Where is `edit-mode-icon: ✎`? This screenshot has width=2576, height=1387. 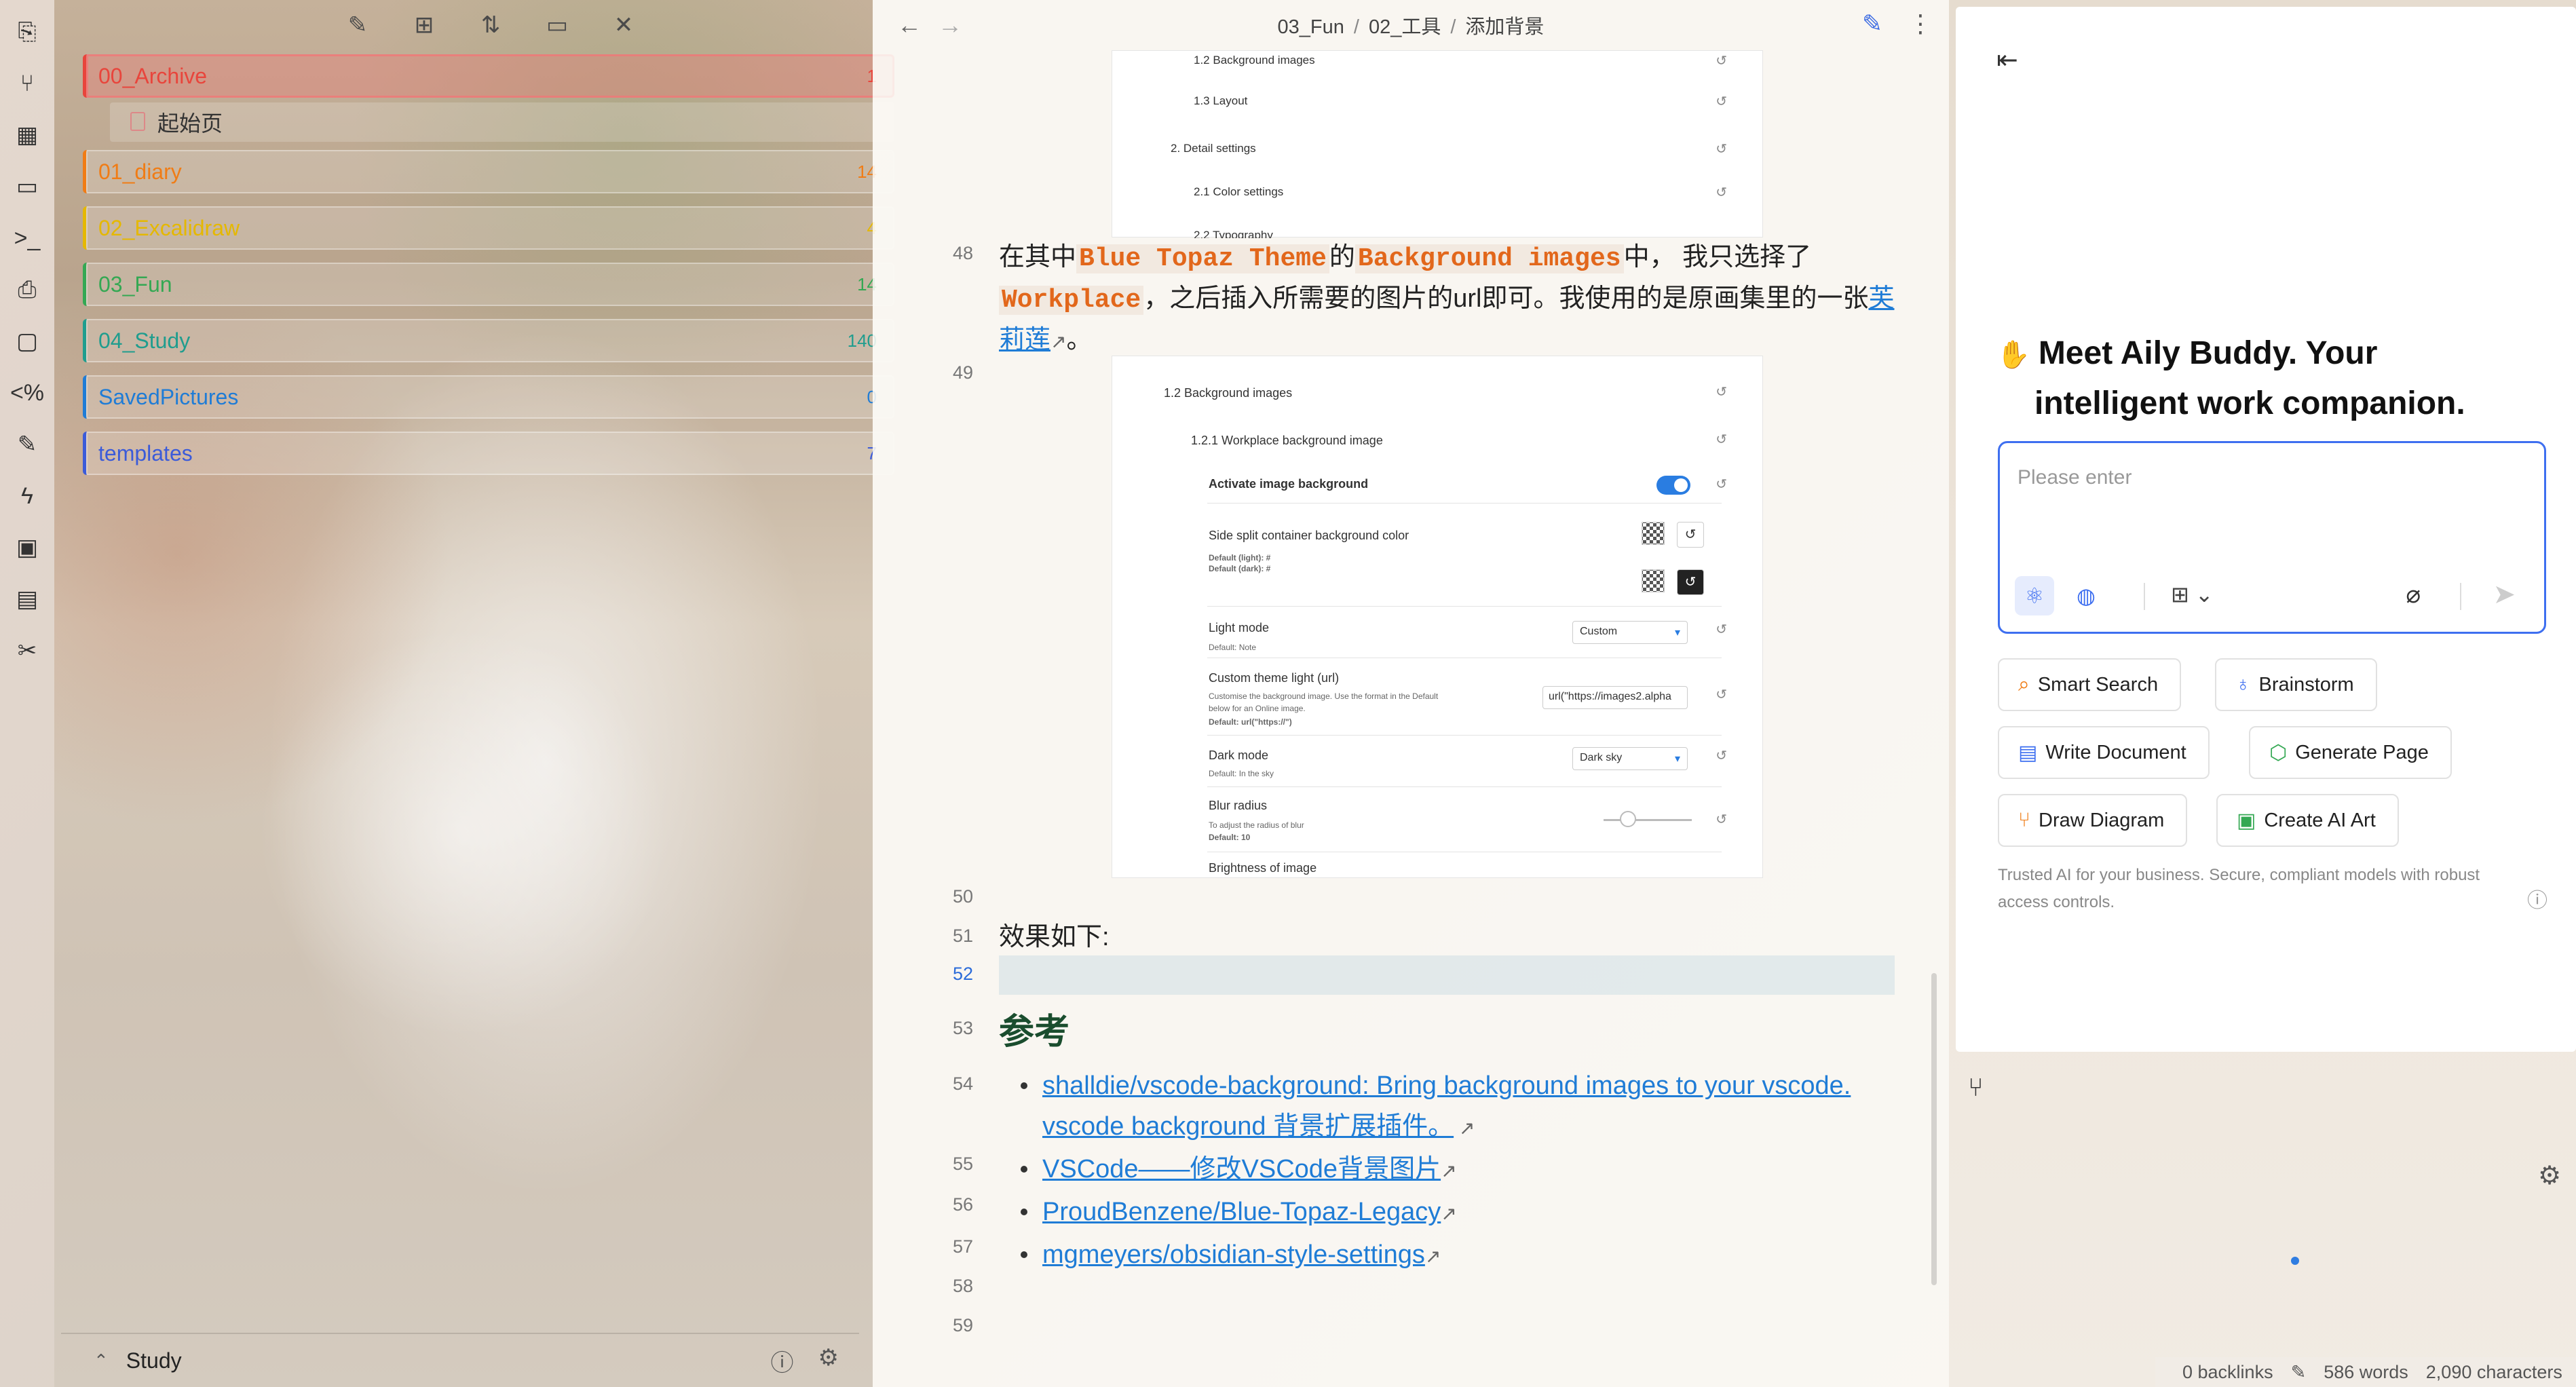 edit-mode-icon: ✎ is located at coordinates (1872, 24).